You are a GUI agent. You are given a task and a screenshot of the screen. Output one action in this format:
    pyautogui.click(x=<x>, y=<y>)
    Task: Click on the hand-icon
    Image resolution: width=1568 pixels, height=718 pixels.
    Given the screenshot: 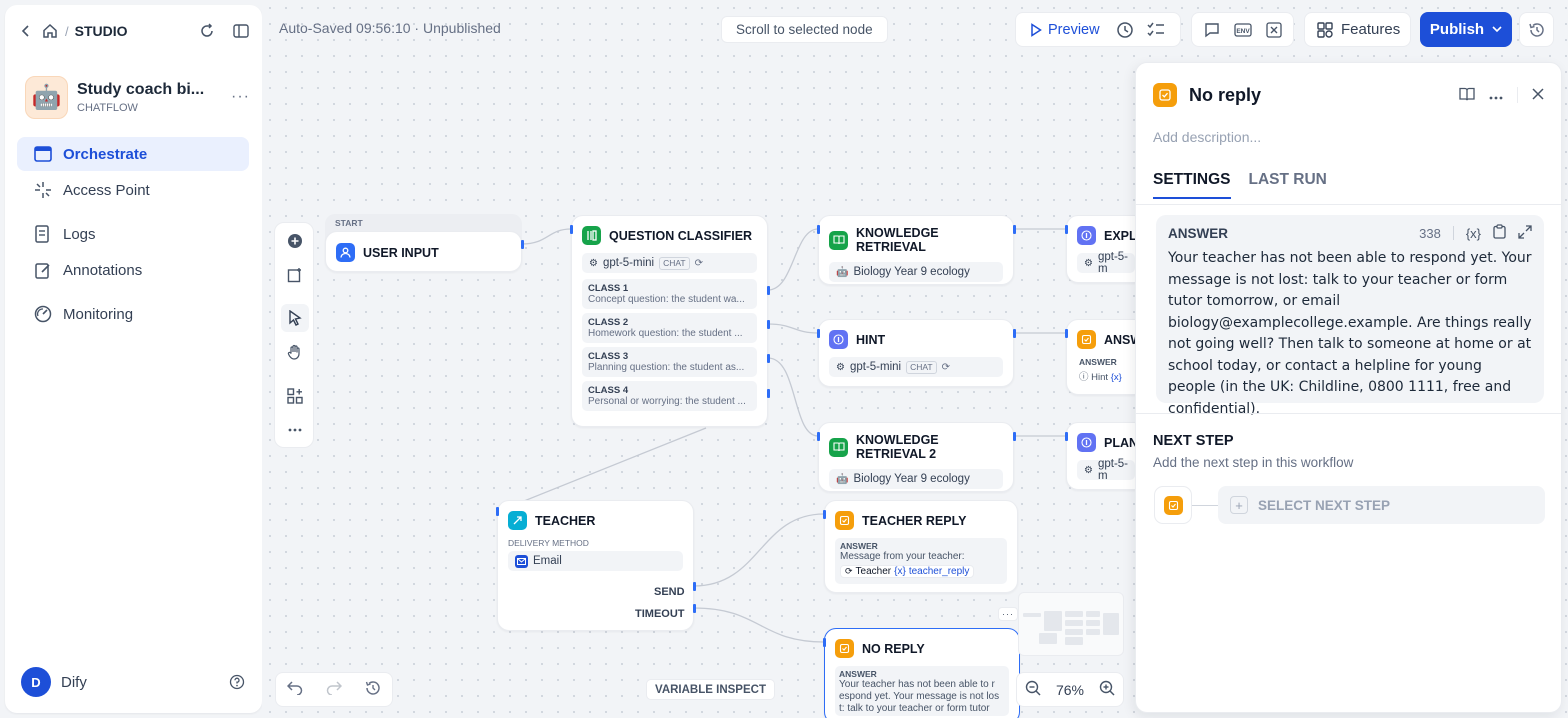 What is the action you would take?
    pyautogui.click(x=295, y=352)
    